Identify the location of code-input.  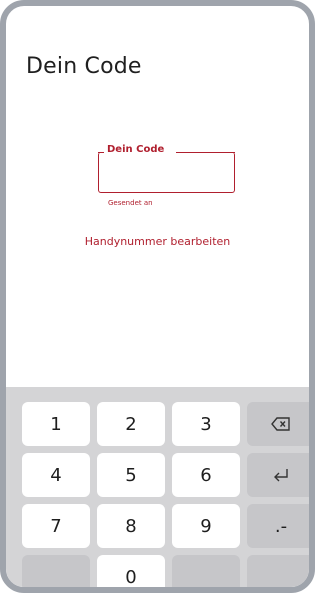
(166, 172).